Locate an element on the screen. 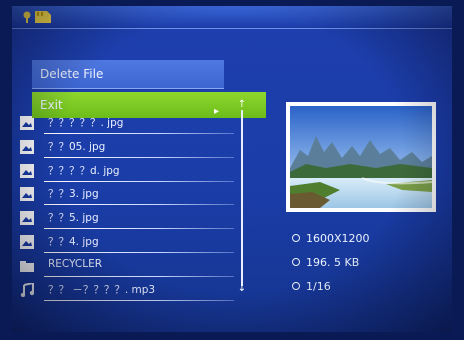 The width and height of the screenshot is (464, 340). resolution-info: 1600X1200 is located at coordinates (331, 238).